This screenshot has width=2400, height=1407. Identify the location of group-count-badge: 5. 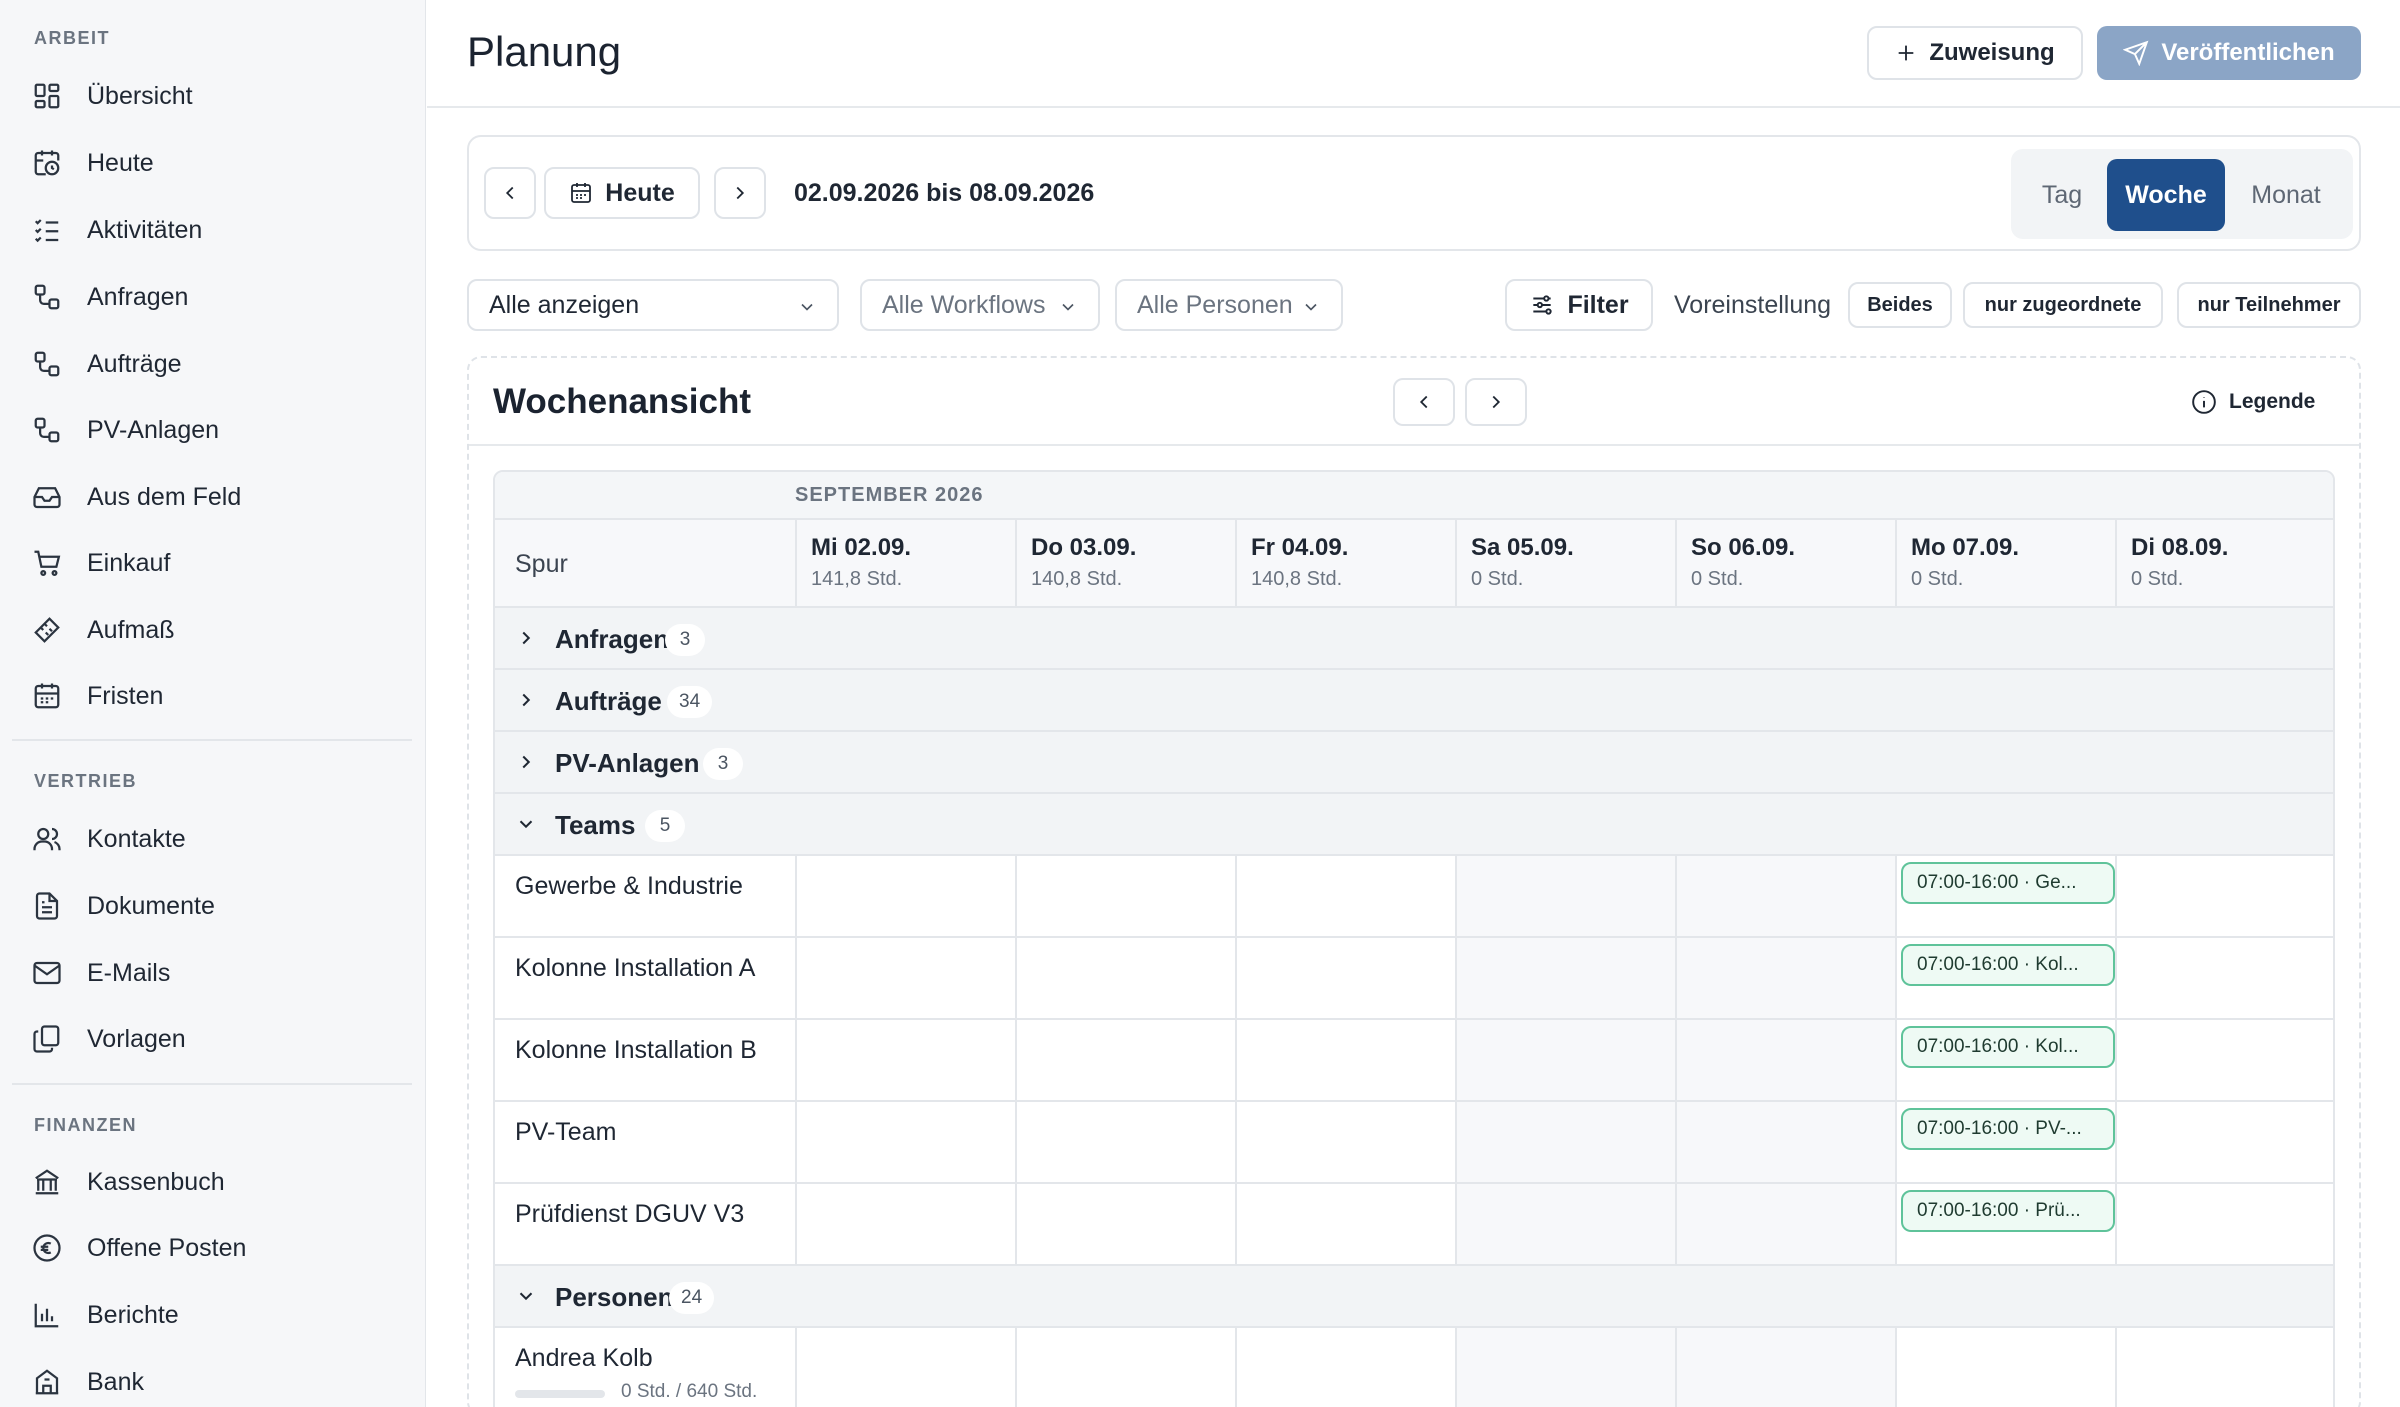
(665, 826).